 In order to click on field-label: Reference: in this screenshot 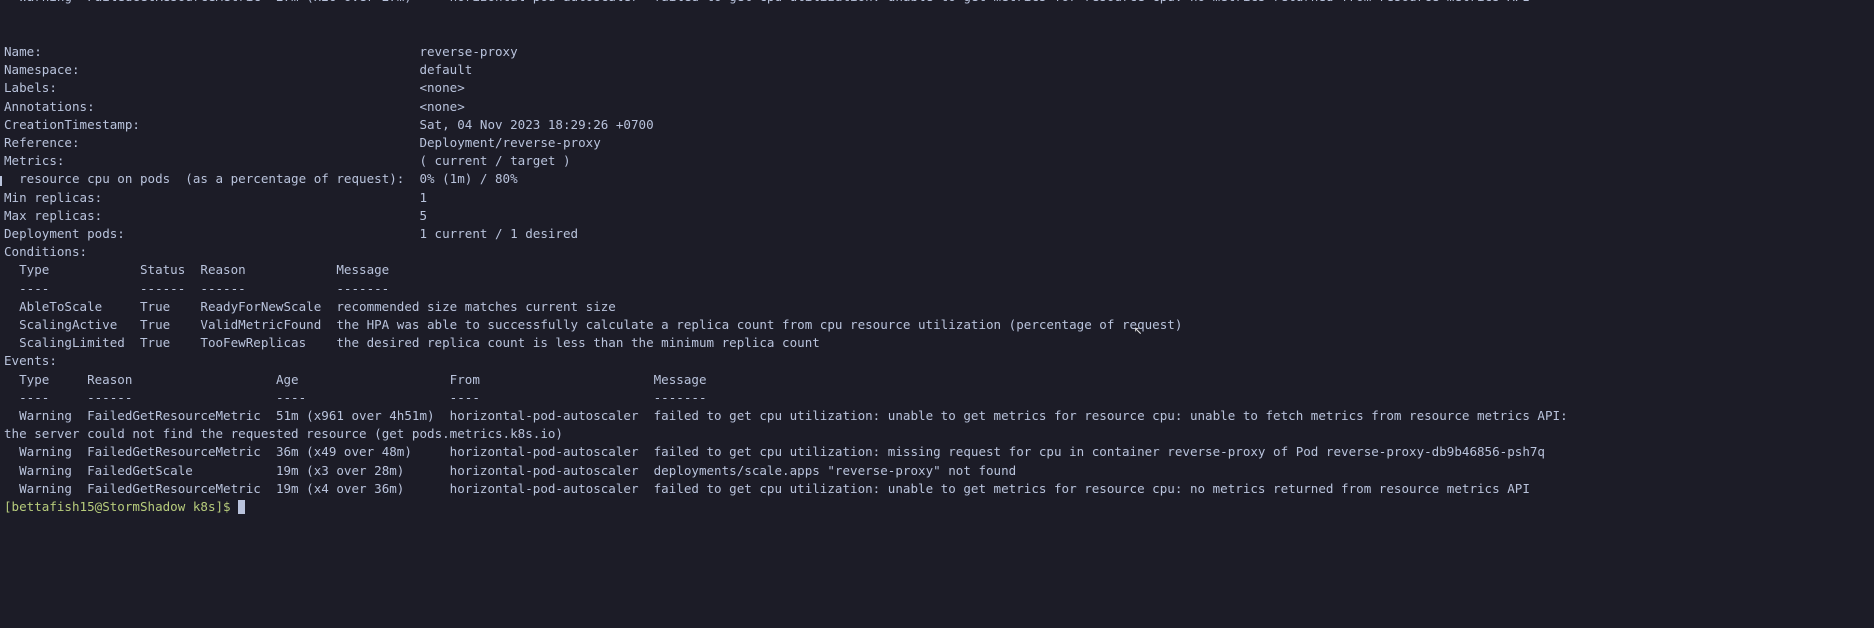, I will do `click(42, 142)`.